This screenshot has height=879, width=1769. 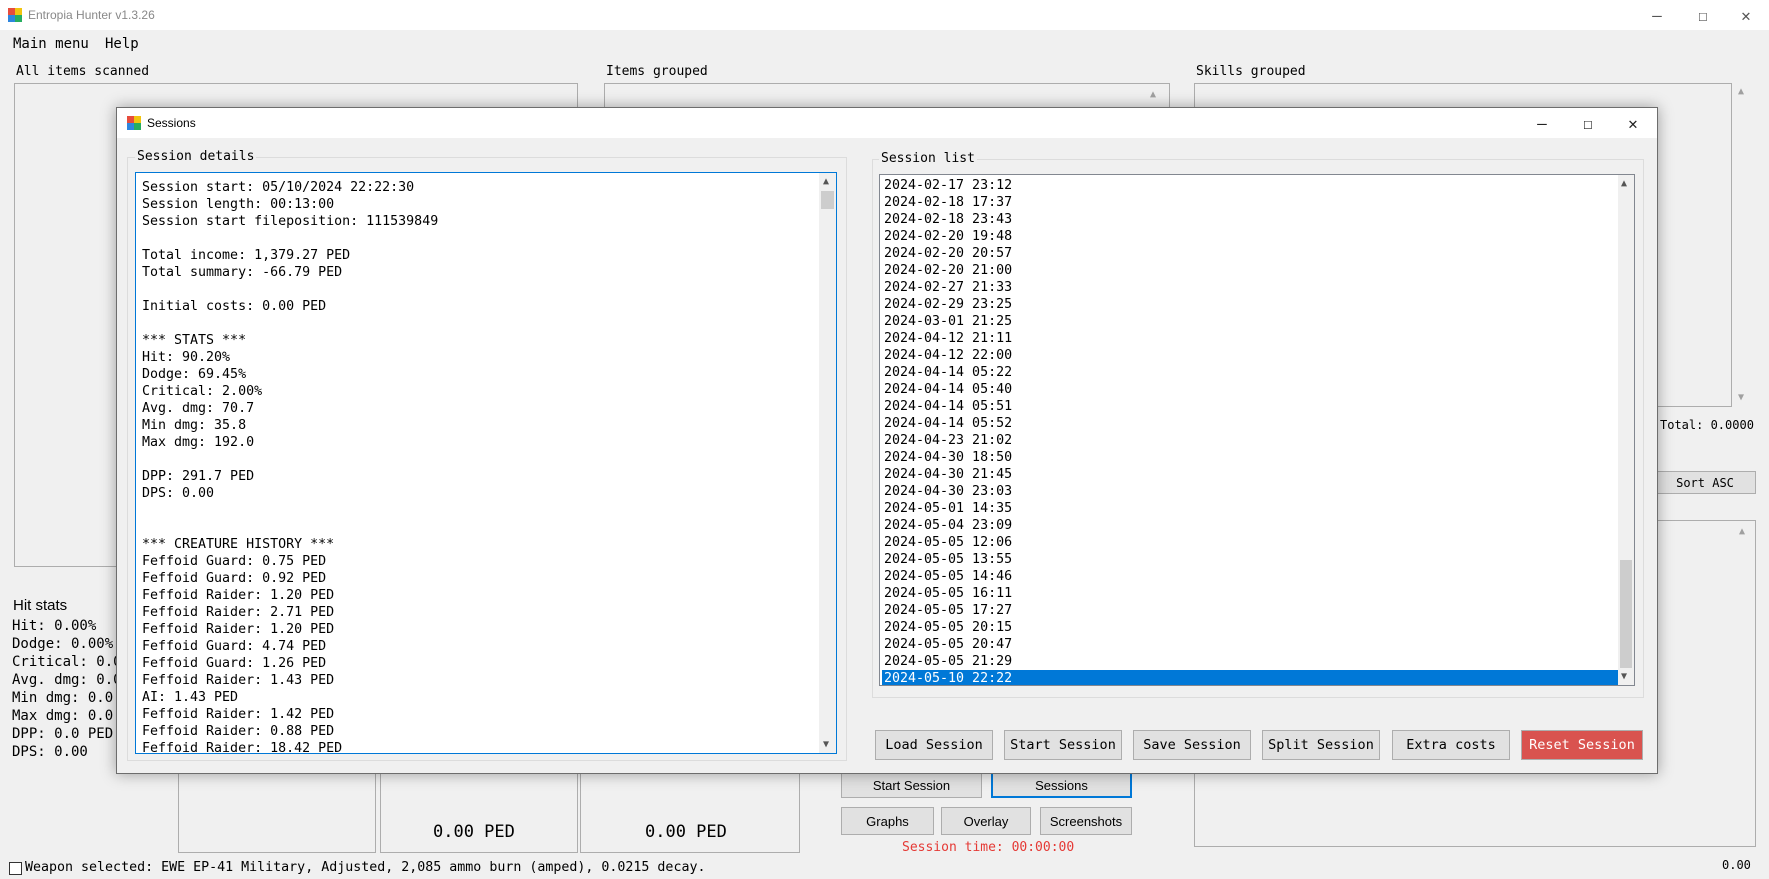 What do you see at coordinates (1250, 440) in the screenshot?
I see `session-list-item: 2024-04-23 21:02` at bounding box center [1250, 440].